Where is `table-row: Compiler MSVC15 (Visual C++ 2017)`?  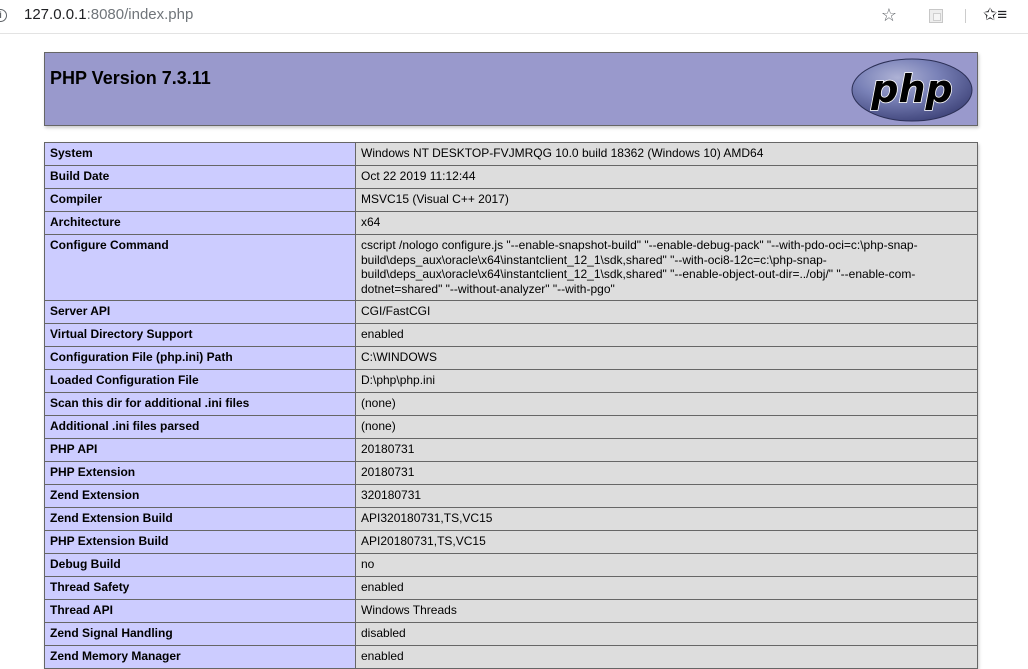
table-row: Compiler MSVC15 (Visual C++ 2017) is located at coordinates (511, 200).